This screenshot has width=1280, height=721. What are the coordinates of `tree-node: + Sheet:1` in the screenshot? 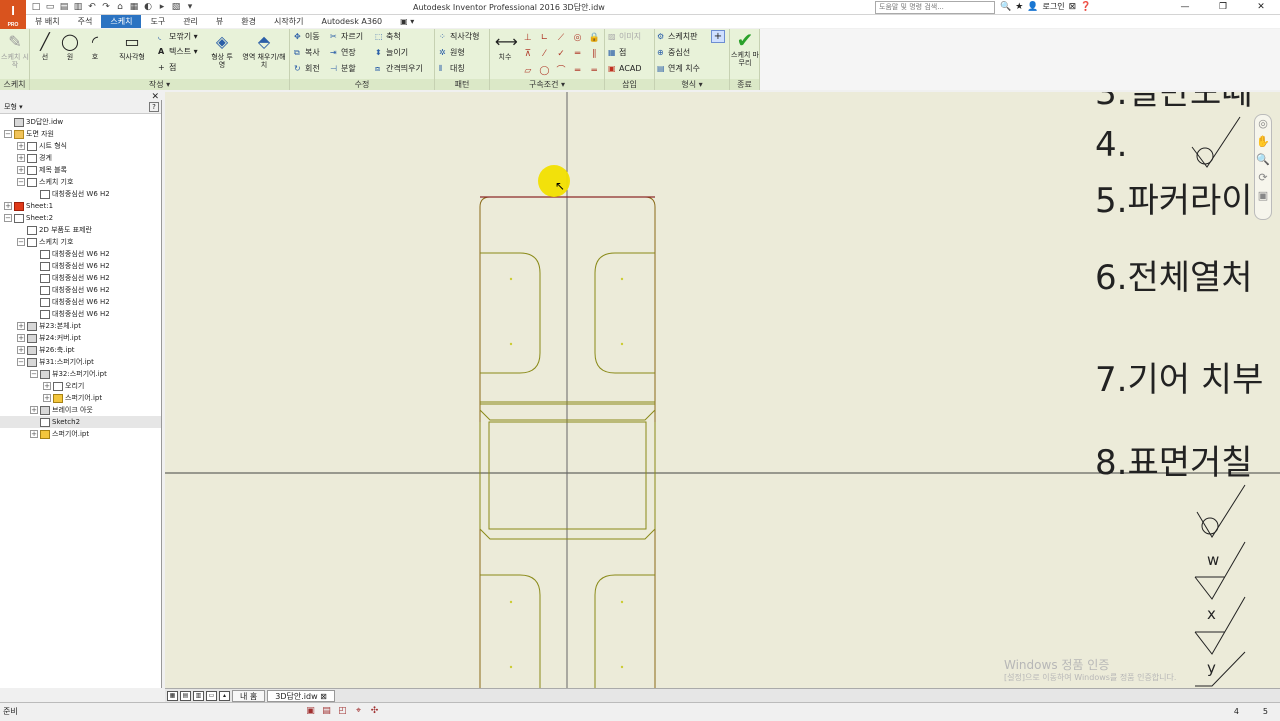 It's located at (80, 206).